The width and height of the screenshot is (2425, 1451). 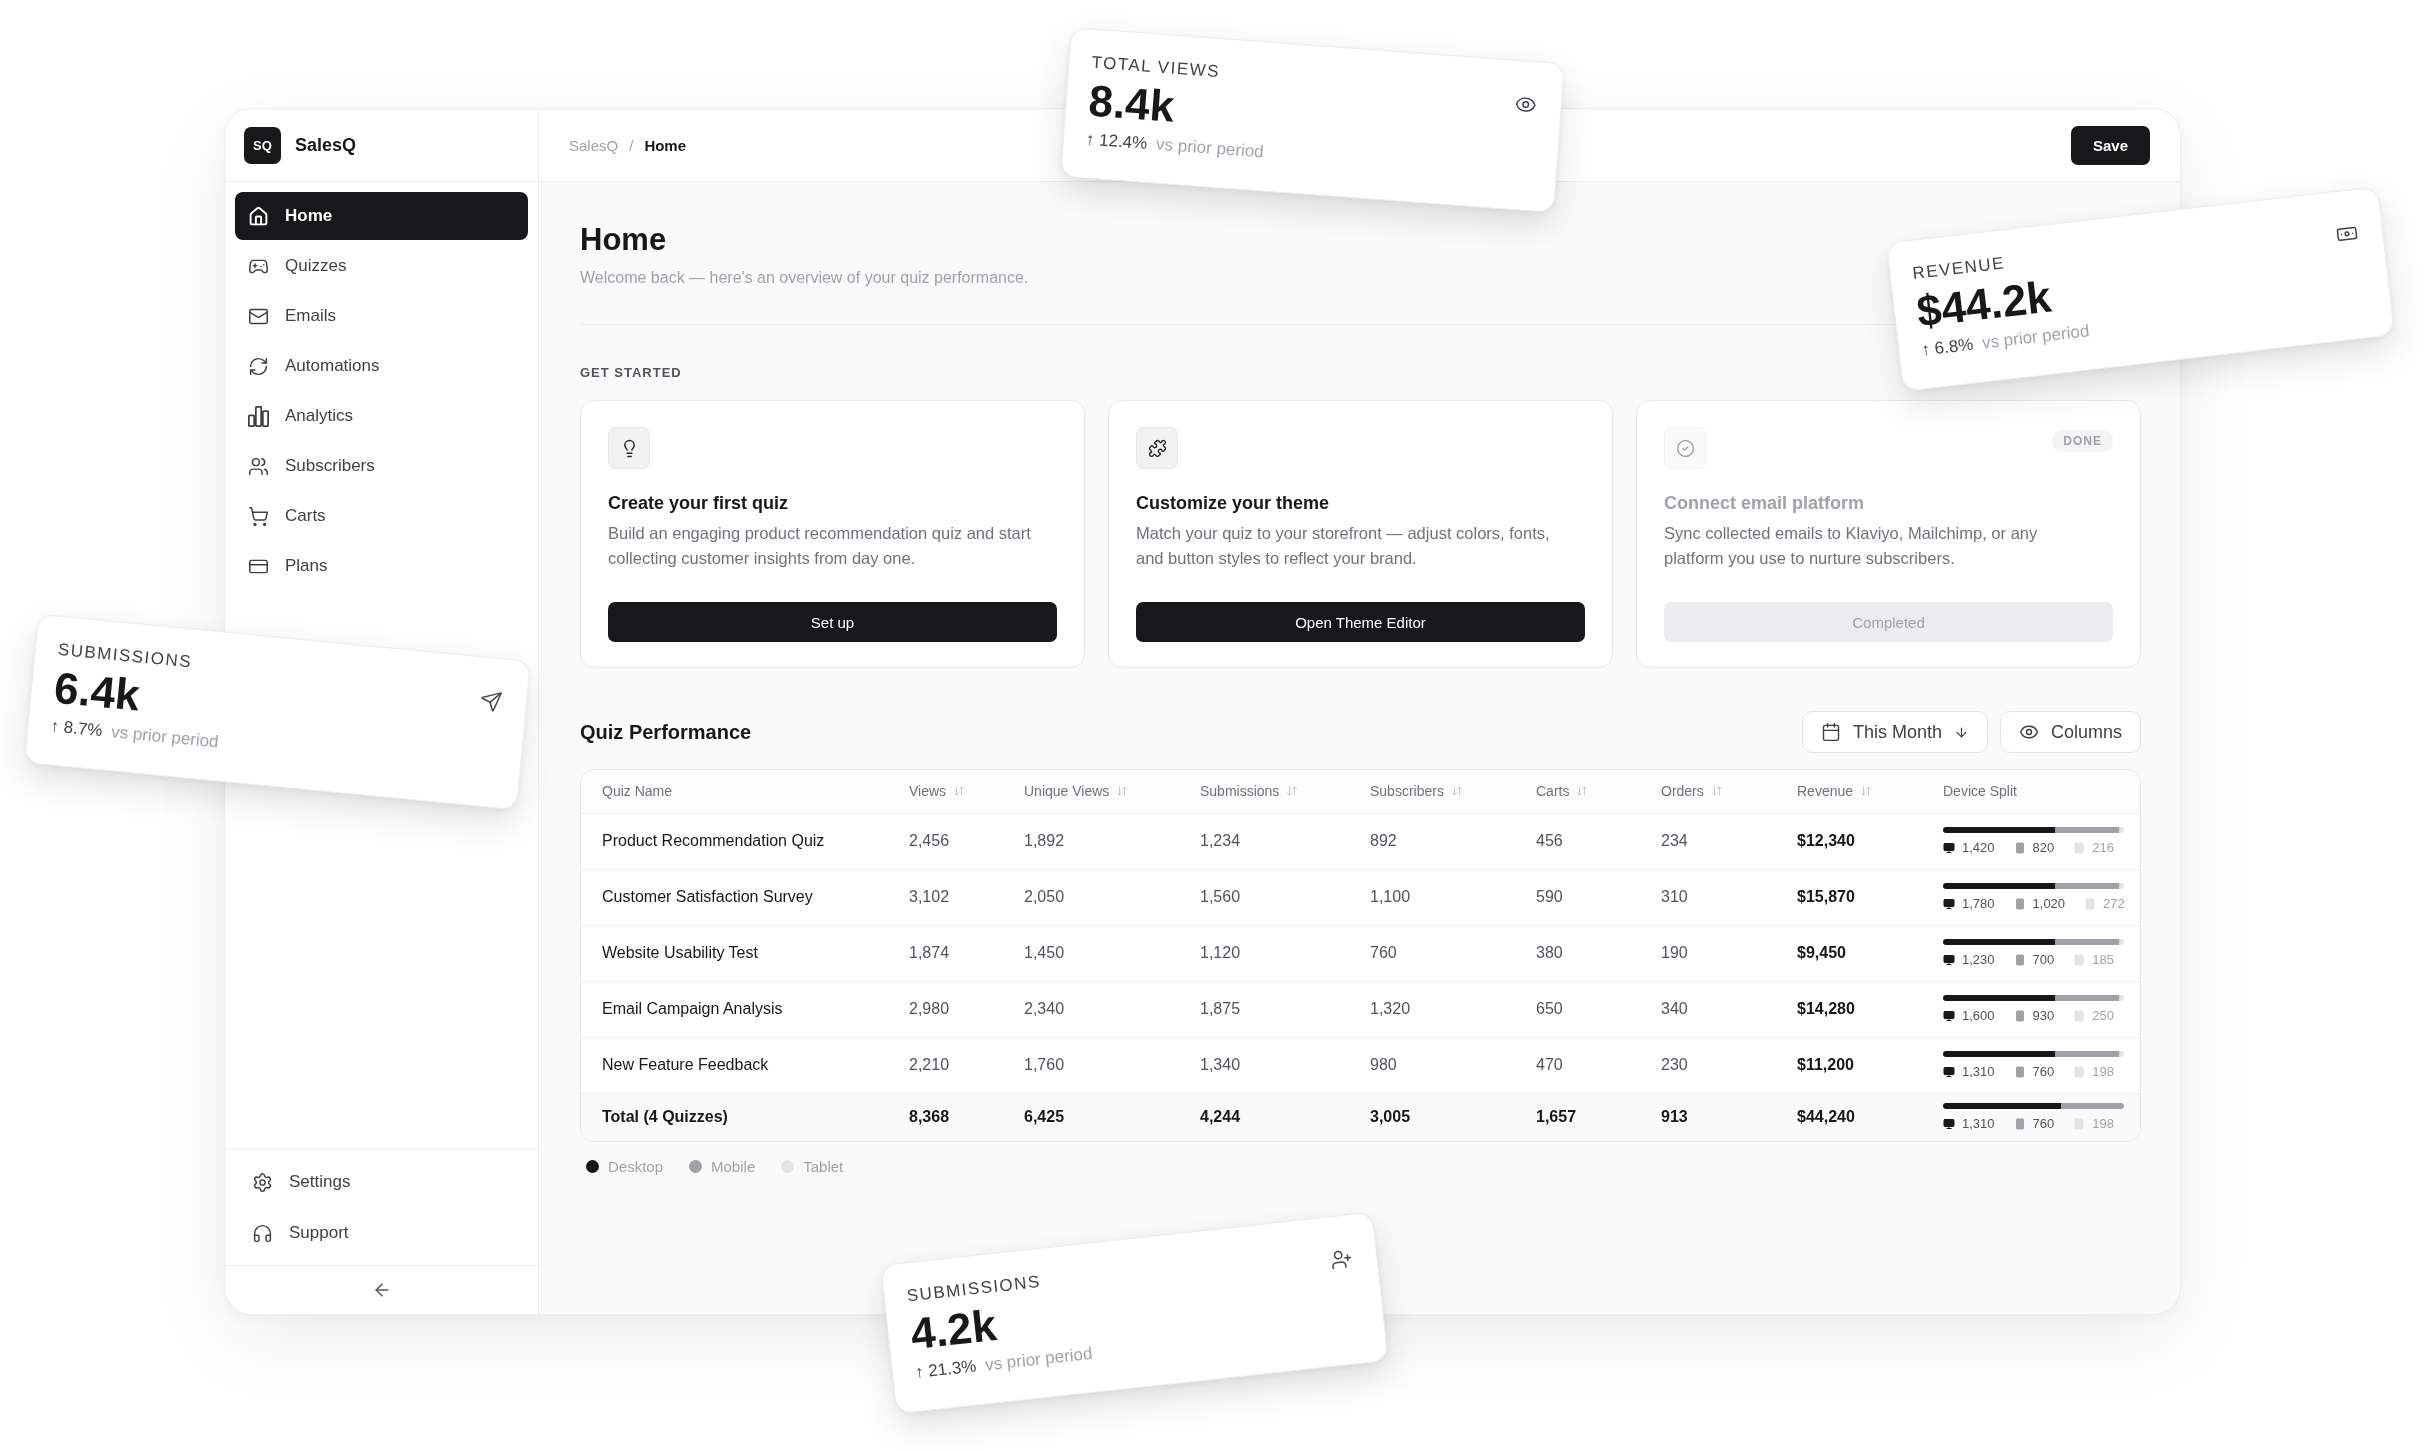 What do you see at coordinates (381, 566) in the screenshot?
I see `nav-item: Plans` at bounding box center [381, 566].